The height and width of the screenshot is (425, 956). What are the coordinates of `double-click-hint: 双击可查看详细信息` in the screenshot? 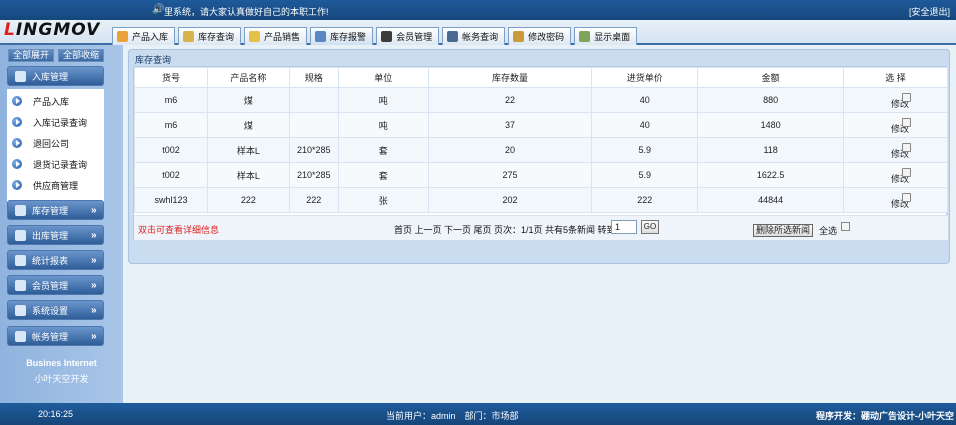 It's located at (179, 230).